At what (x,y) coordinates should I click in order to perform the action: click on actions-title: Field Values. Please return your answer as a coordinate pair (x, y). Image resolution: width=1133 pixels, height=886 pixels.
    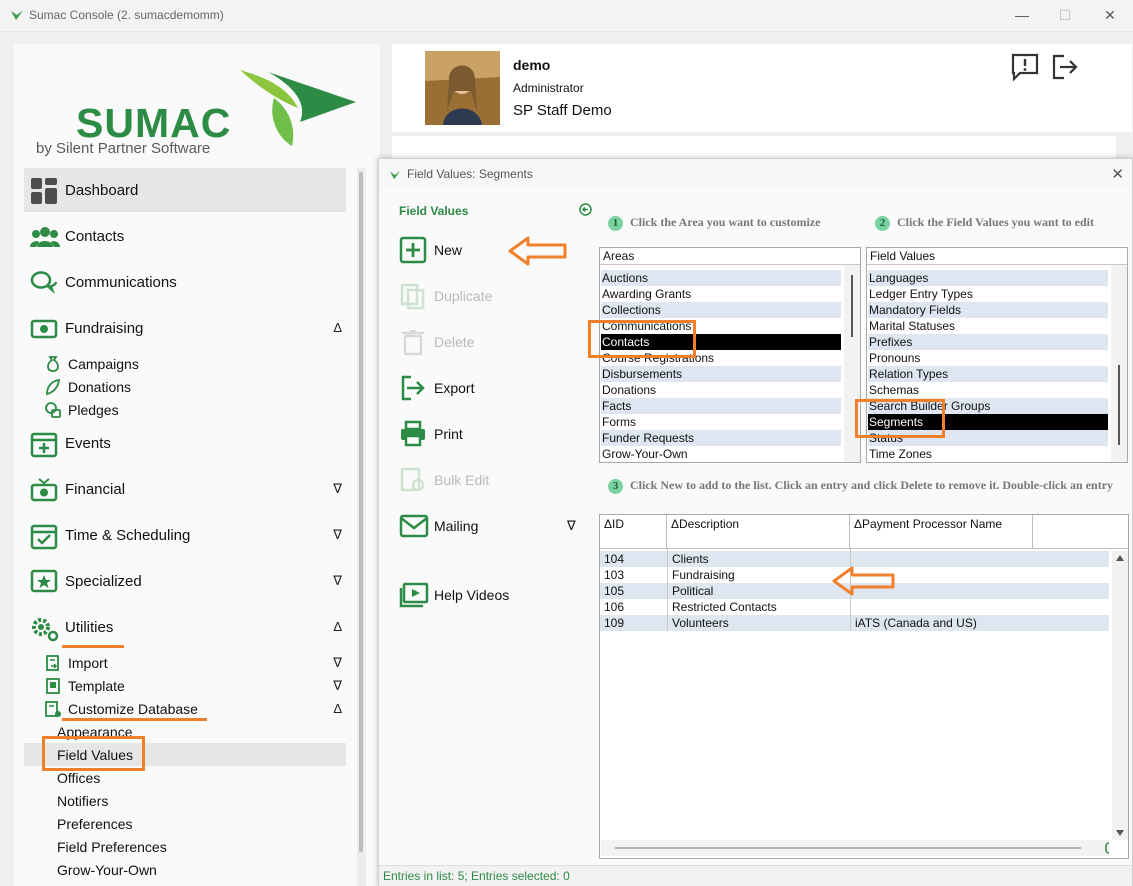
    Looking at the image, I should click on (434, 211).